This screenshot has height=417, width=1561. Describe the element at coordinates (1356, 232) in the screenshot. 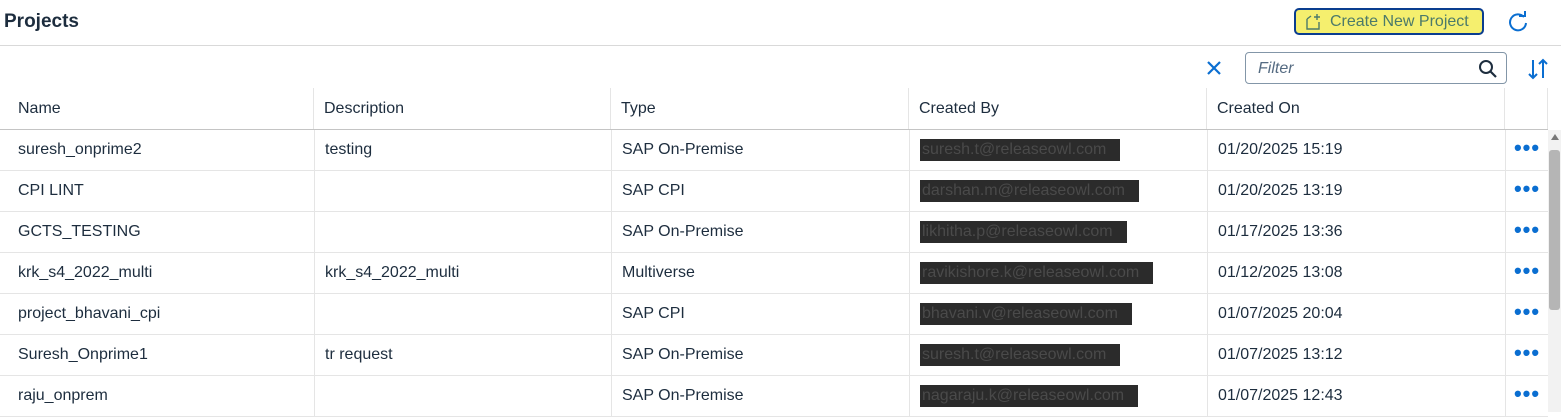

I see `cell-created-on: 01/17/2025 13:36` at that location.